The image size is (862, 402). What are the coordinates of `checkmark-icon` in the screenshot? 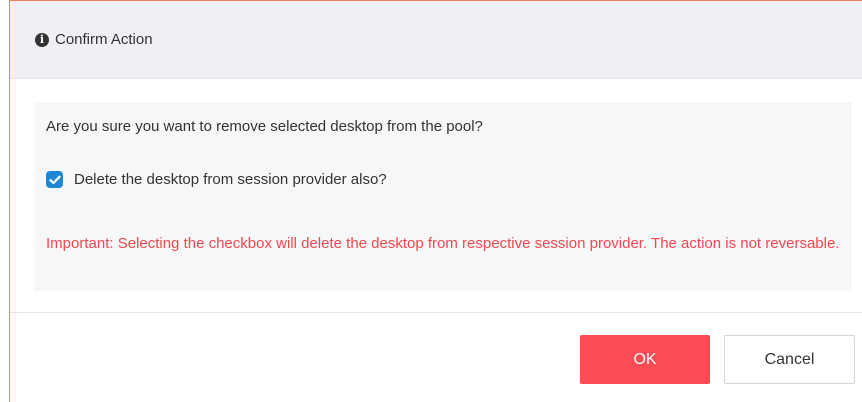 It's located at (54, 179).